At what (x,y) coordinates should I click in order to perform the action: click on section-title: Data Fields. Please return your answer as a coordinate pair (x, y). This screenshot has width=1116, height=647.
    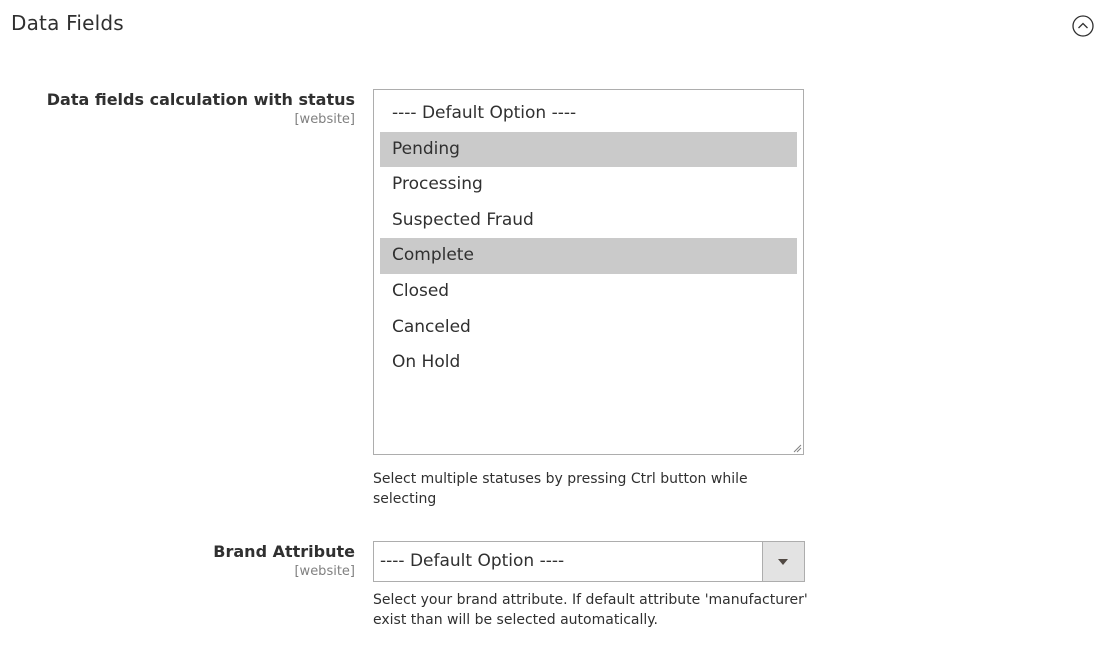
    Looking at the image, I should click on (67, 23).